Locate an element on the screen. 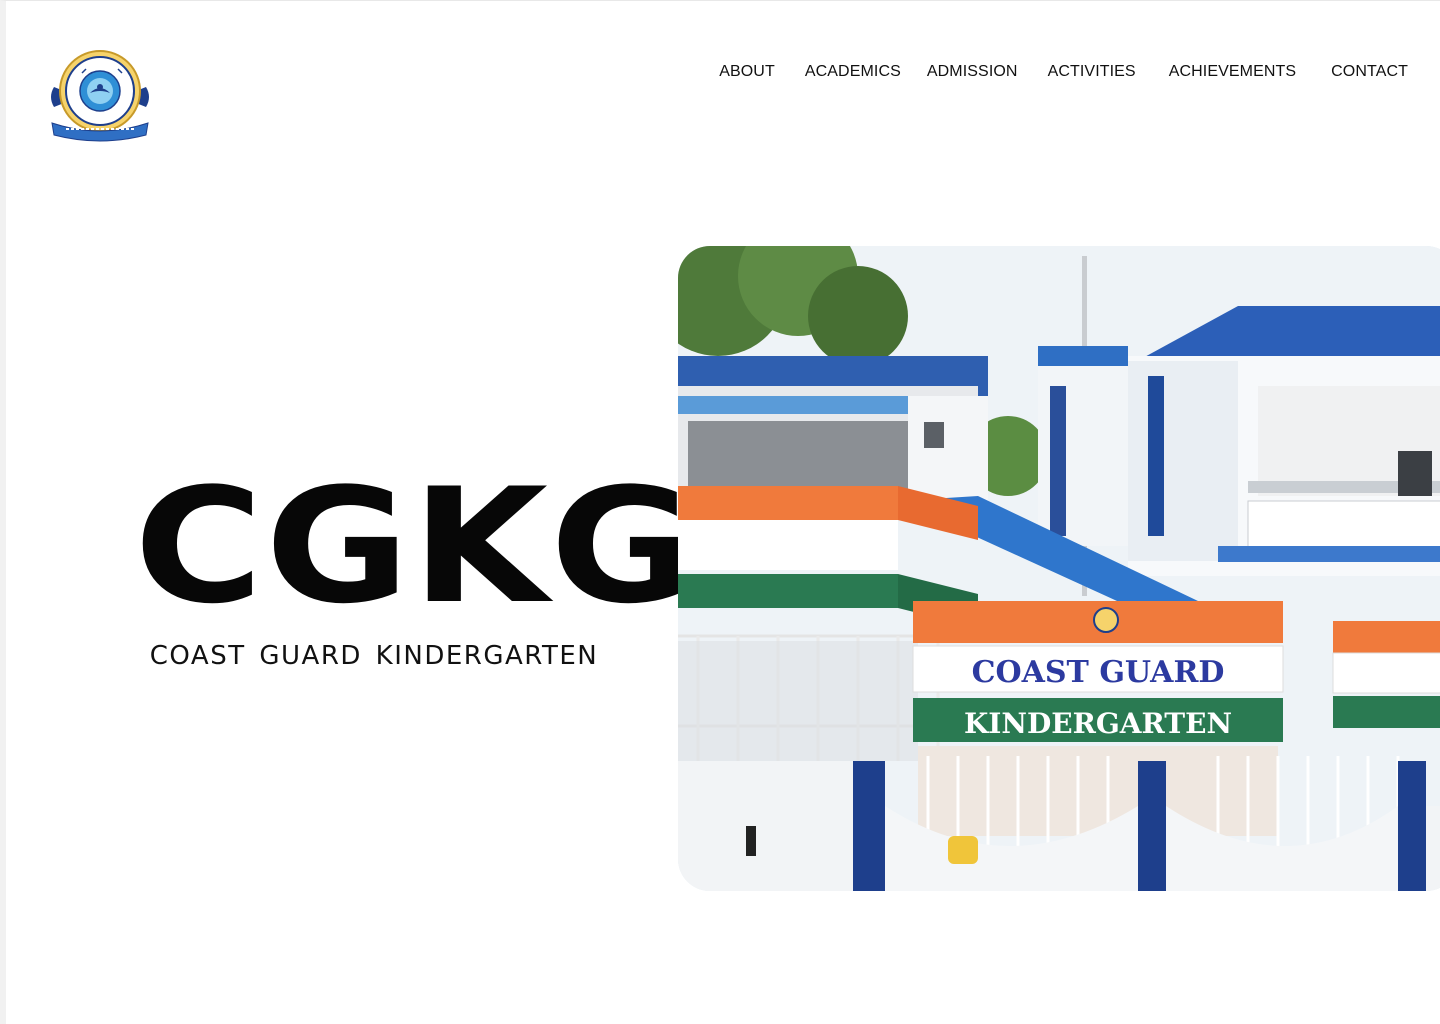  sign-line-2: KINDERGARTEN is located at coordinates (1098, 723).